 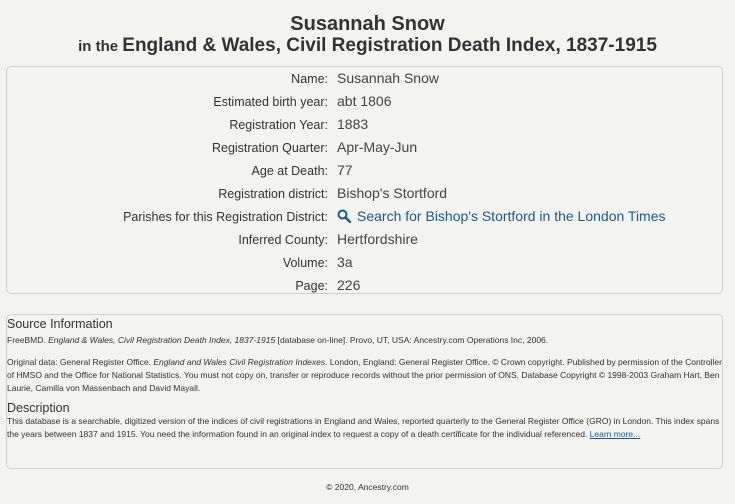 I want to click on original-prefix: Original data: General Register Office., so click(x=80, y=362).